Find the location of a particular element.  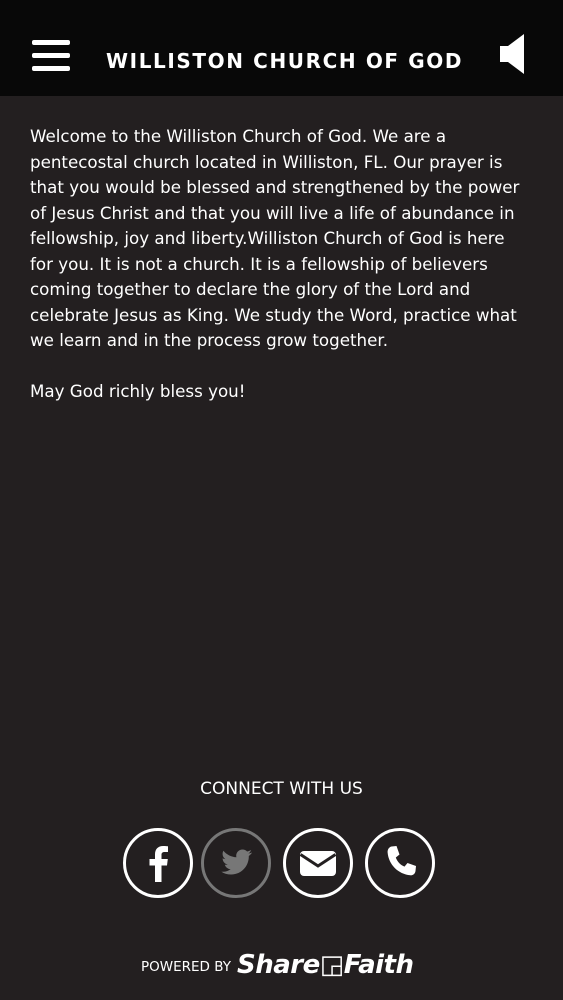

powered-by: POWERED BY Share◲Faith is located at coordinates (286, 966).